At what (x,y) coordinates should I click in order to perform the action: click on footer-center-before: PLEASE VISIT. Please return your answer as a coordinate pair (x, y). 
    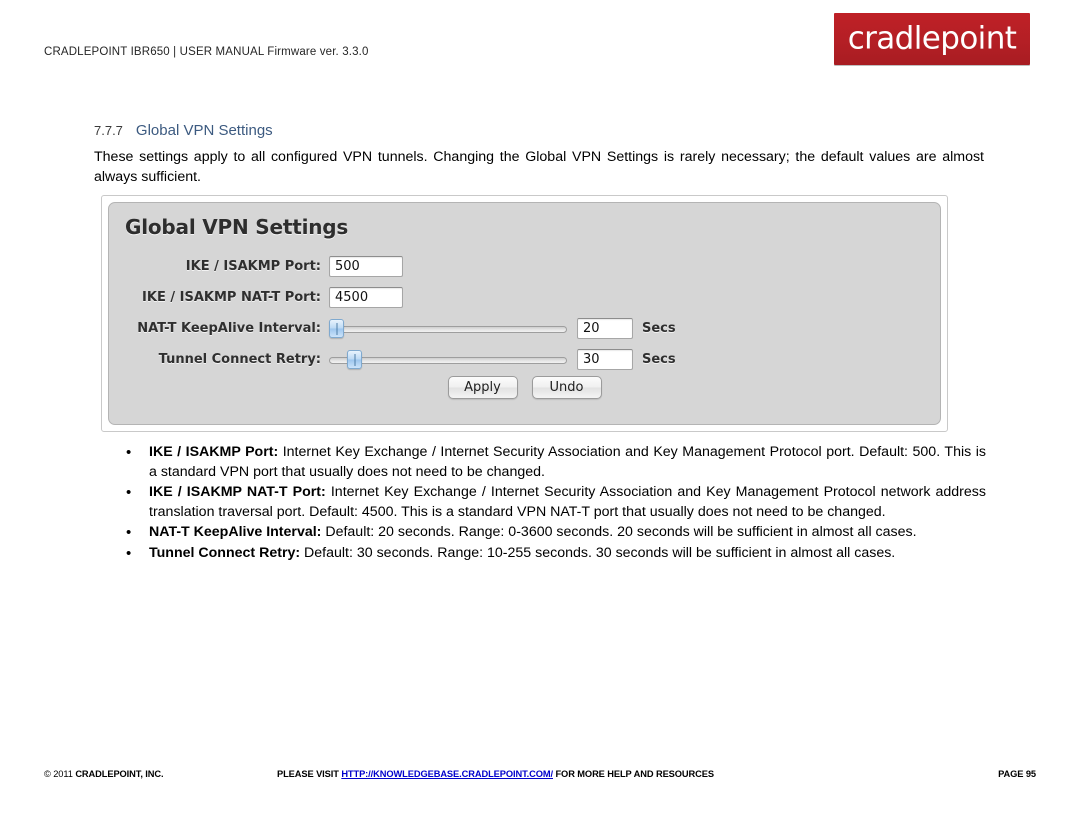
    Looking at the image, I should click on (309, 774).